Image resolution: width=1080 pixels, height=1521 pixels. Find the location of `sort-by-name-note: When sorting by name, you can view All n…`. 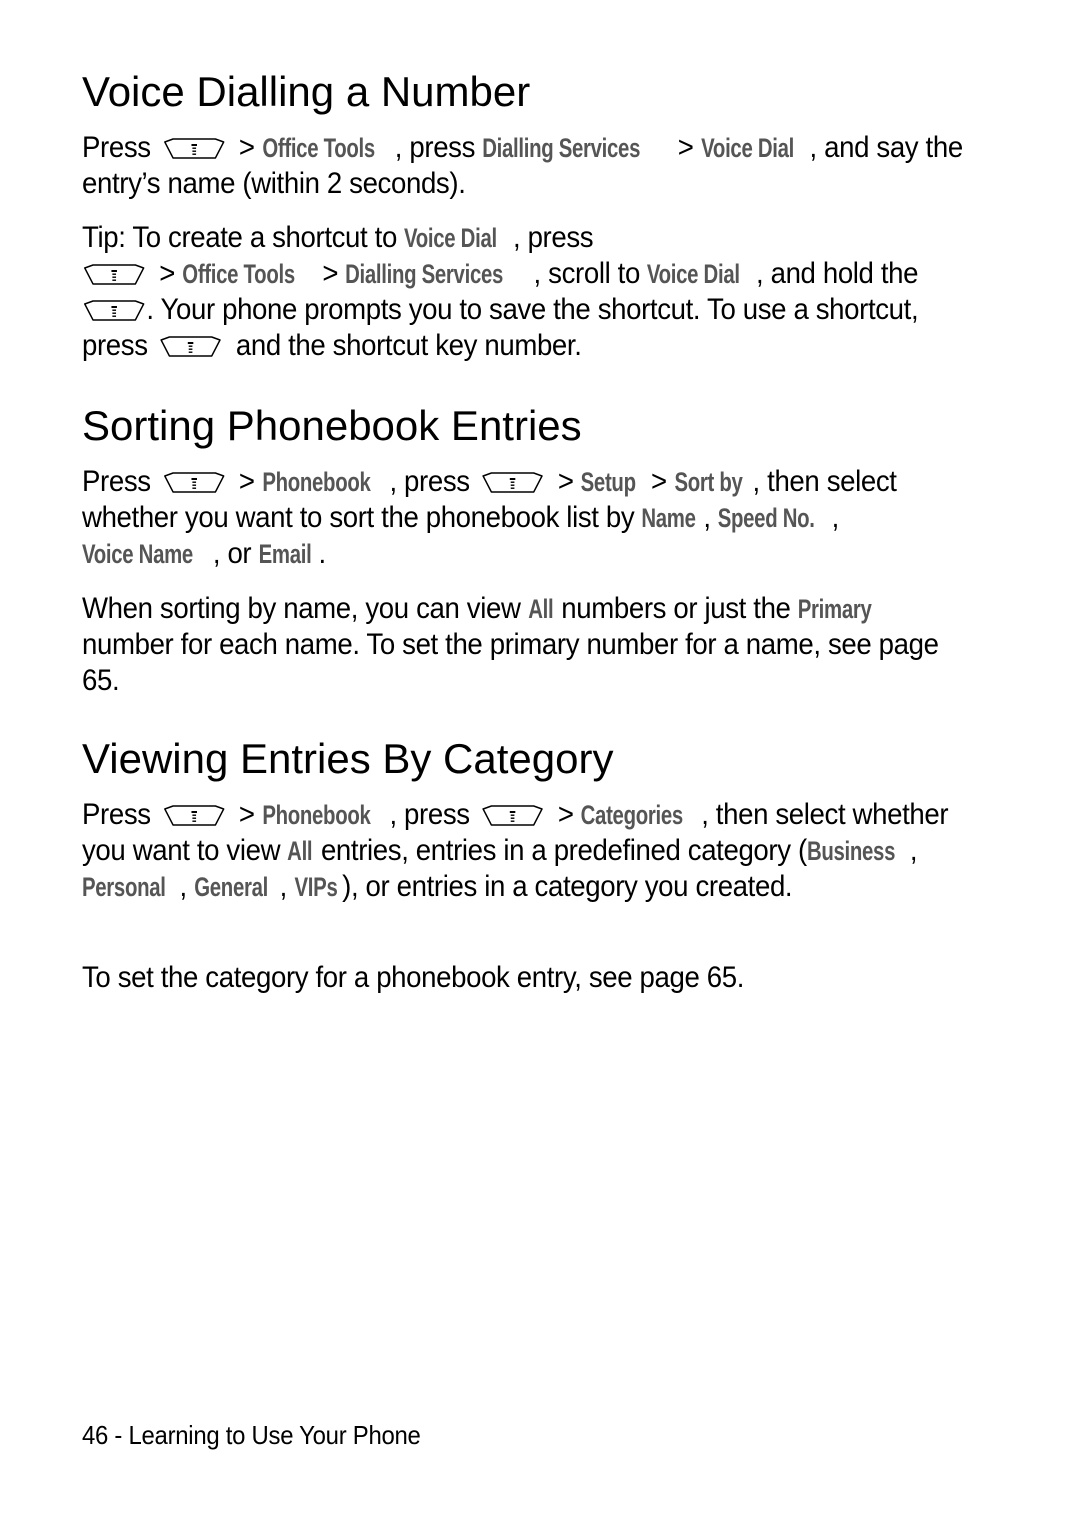

sort-by-name-note: When sorting by name, you can view All n… is located at coordinates (510, 644).